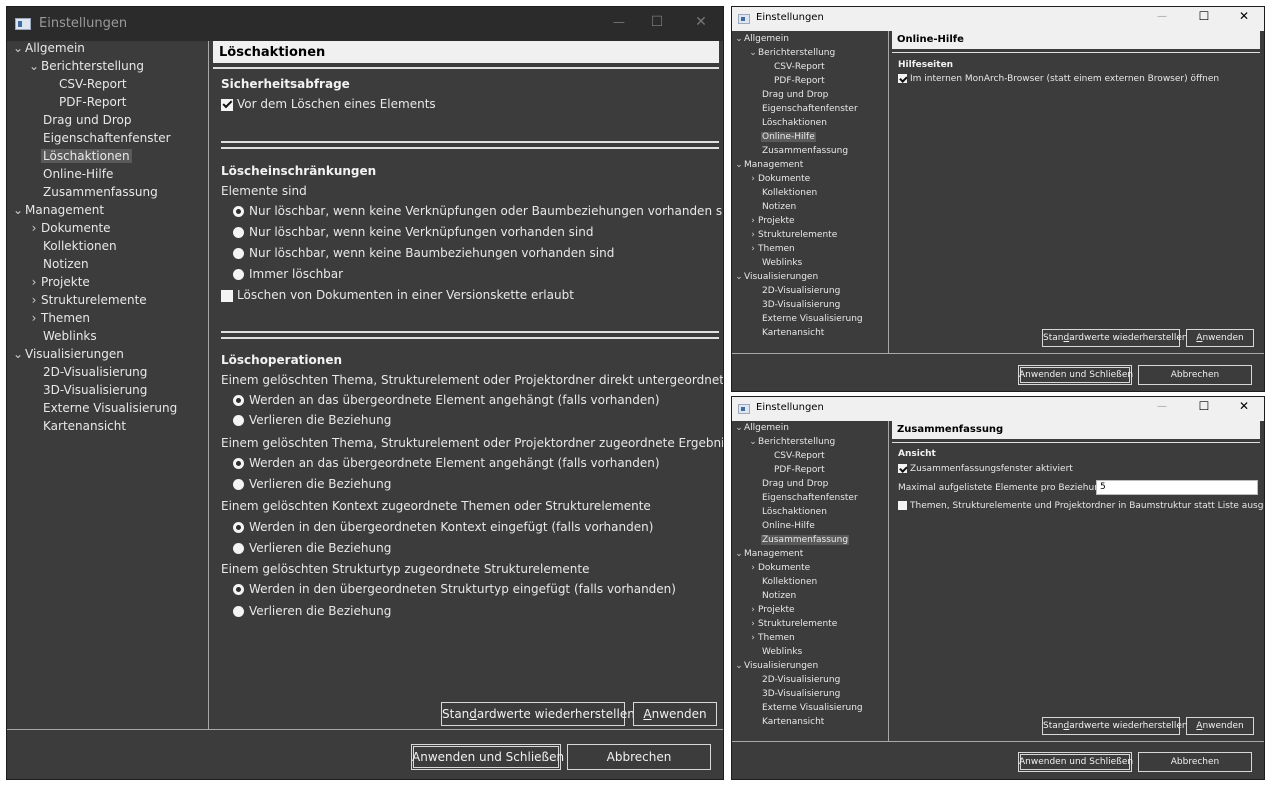  Describe the element at coordinates (799, 81) in the screenshot. I see `tree-item-pdf-report: PDF-Report` at that location.